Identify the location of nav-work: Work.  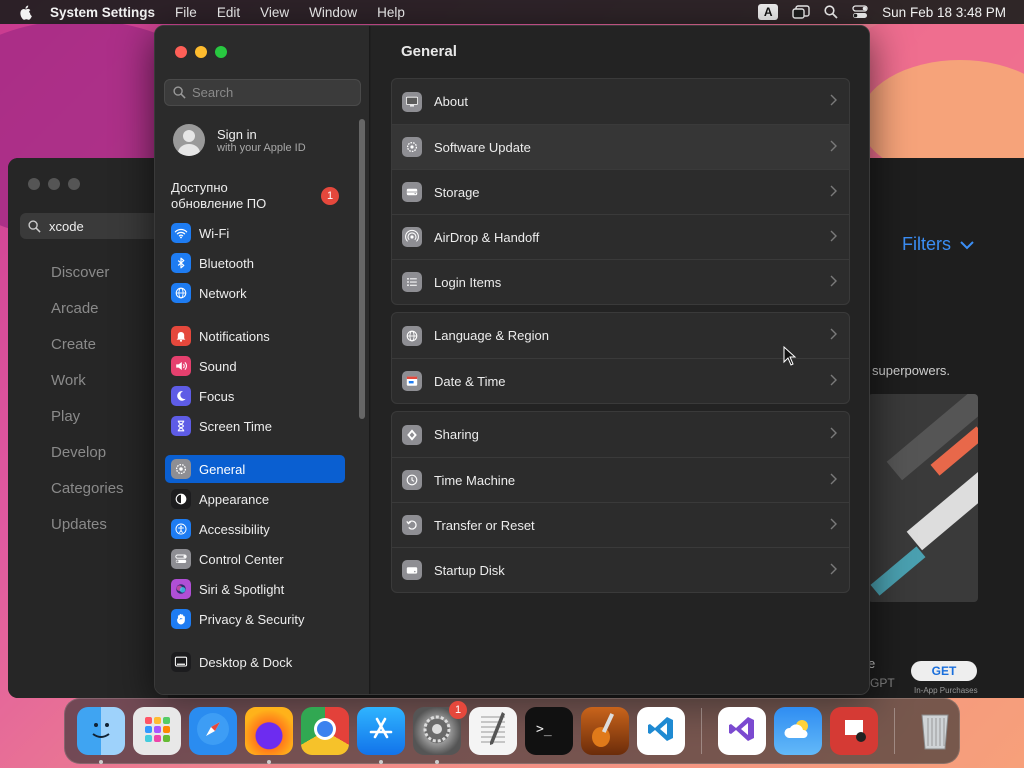
(87, 390).